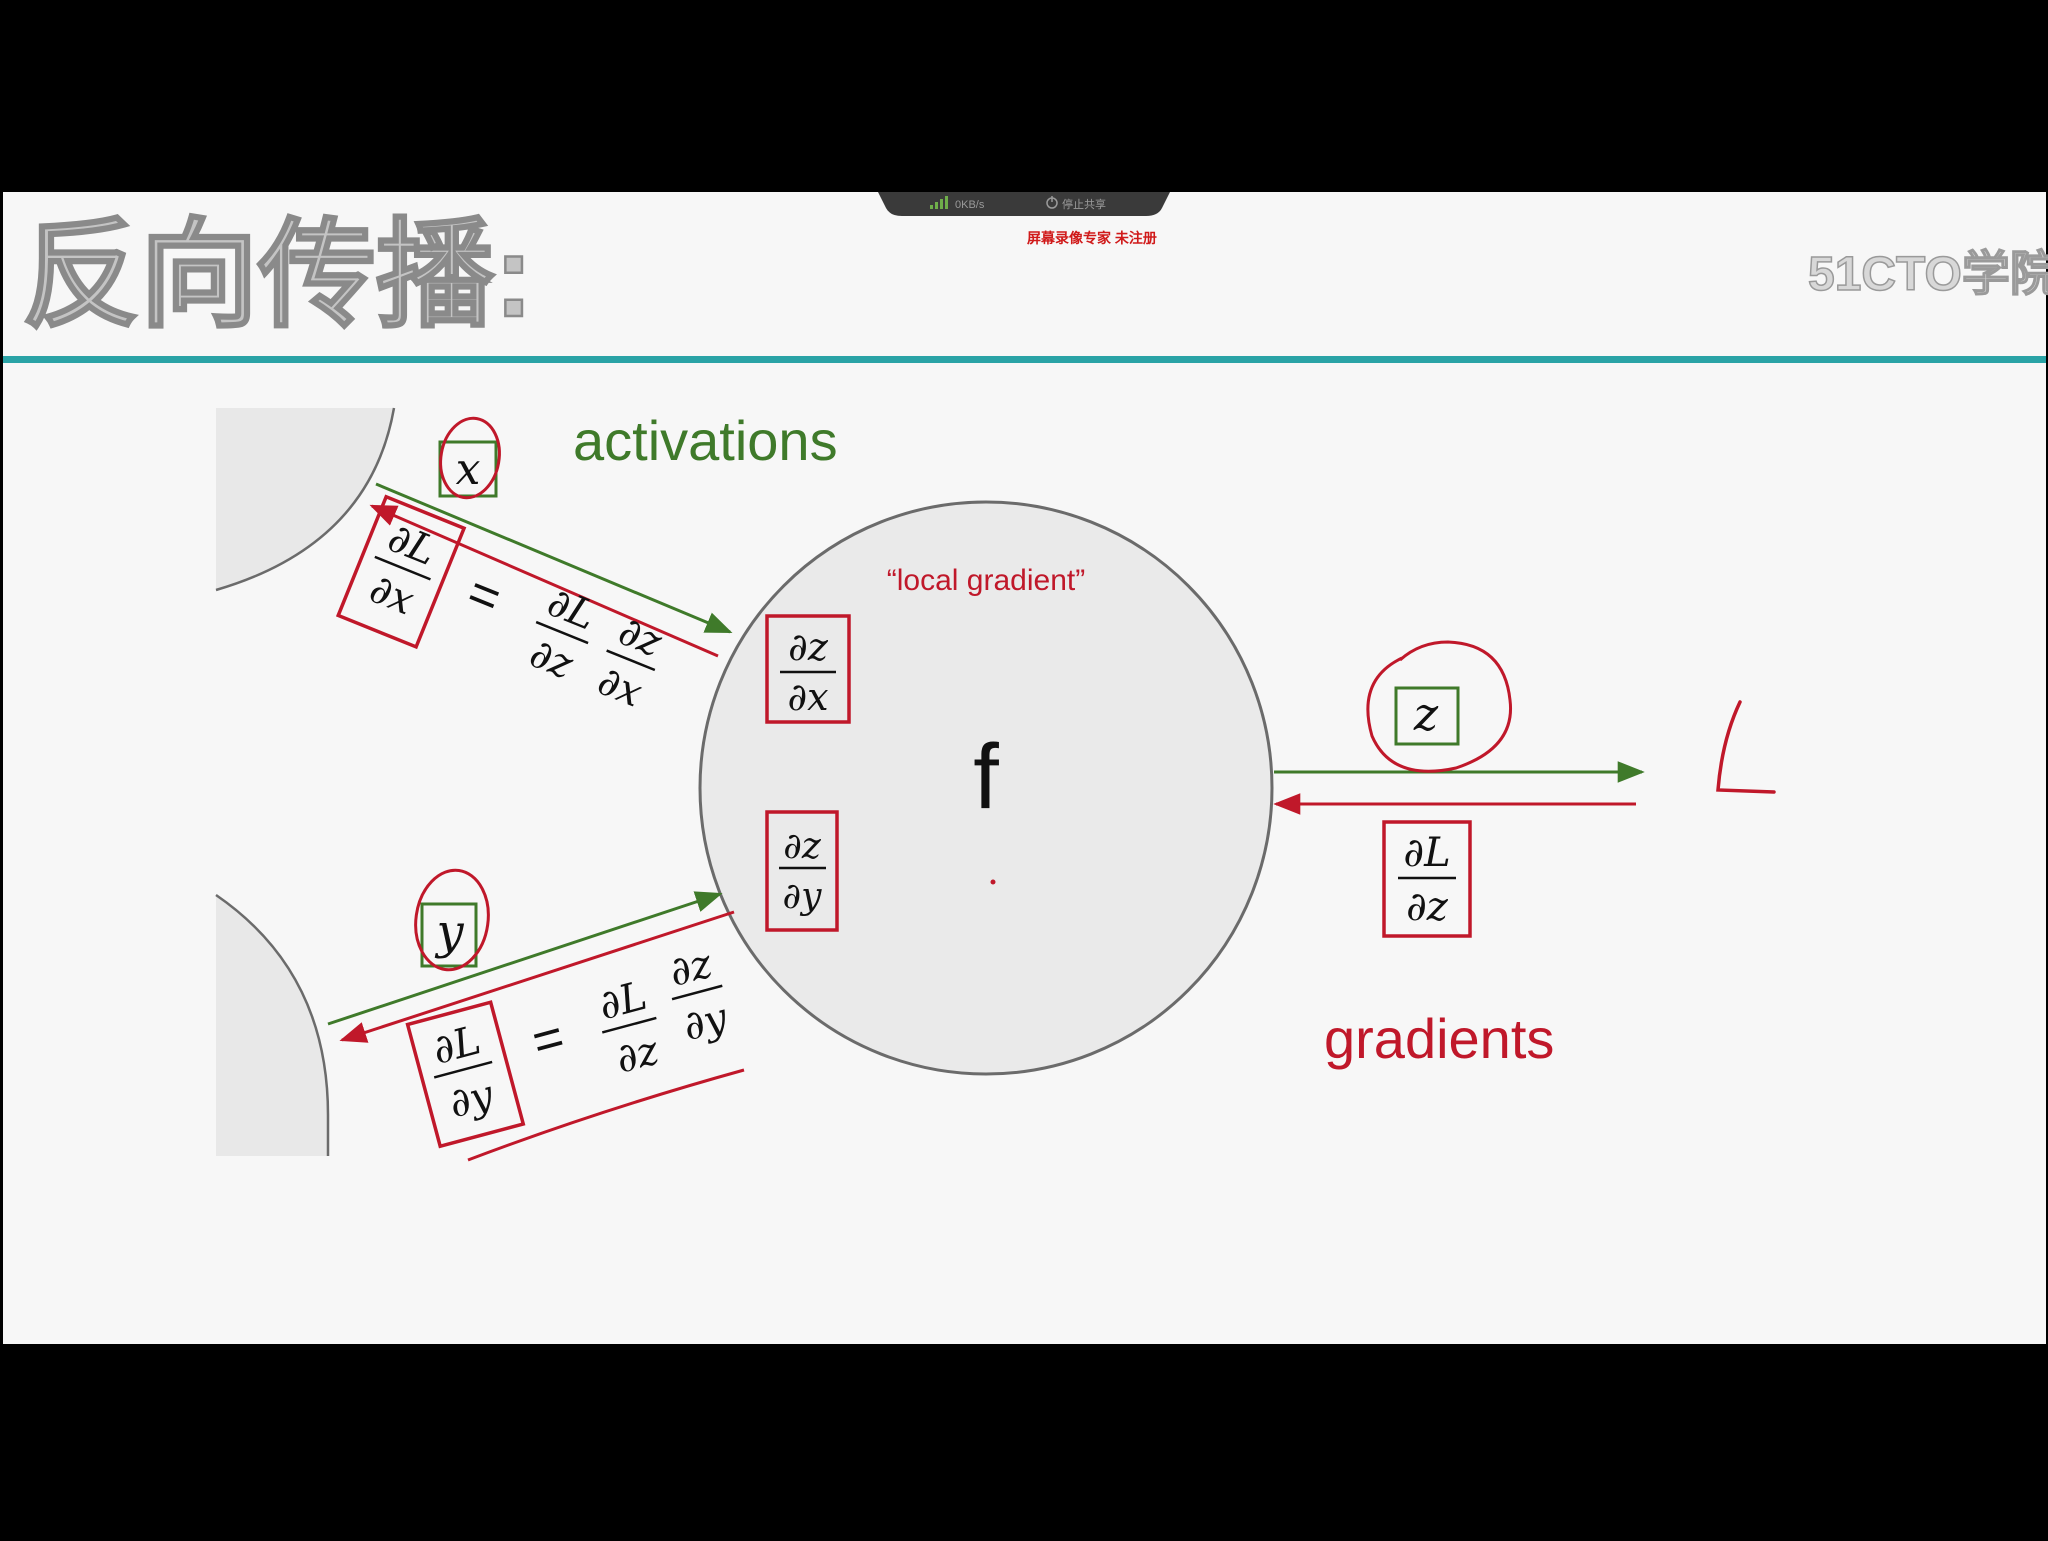 The height and width of the screenshot is (1541, 2048). Describe the element at coordinates (993, 882) in the screenshot. I see `annotation-dot` at that location.